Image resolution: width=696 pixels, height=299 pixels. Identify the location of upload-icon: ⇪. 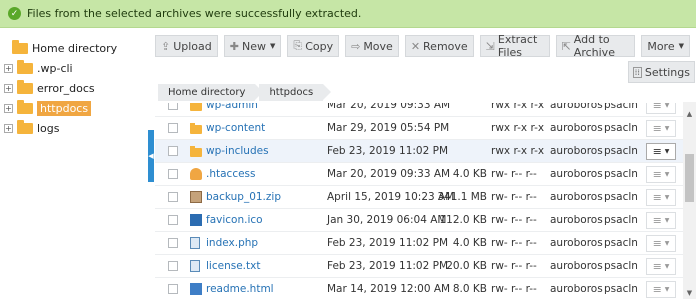
(166, 46).